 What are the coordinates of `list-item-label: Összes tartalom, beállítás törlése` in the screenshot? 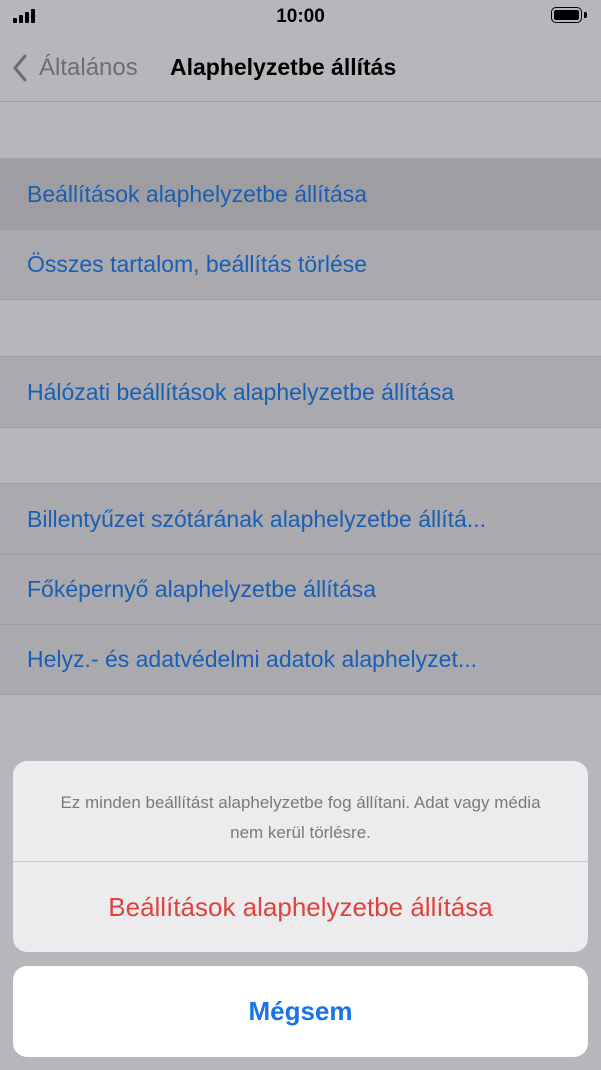 It's located at (197, 263).